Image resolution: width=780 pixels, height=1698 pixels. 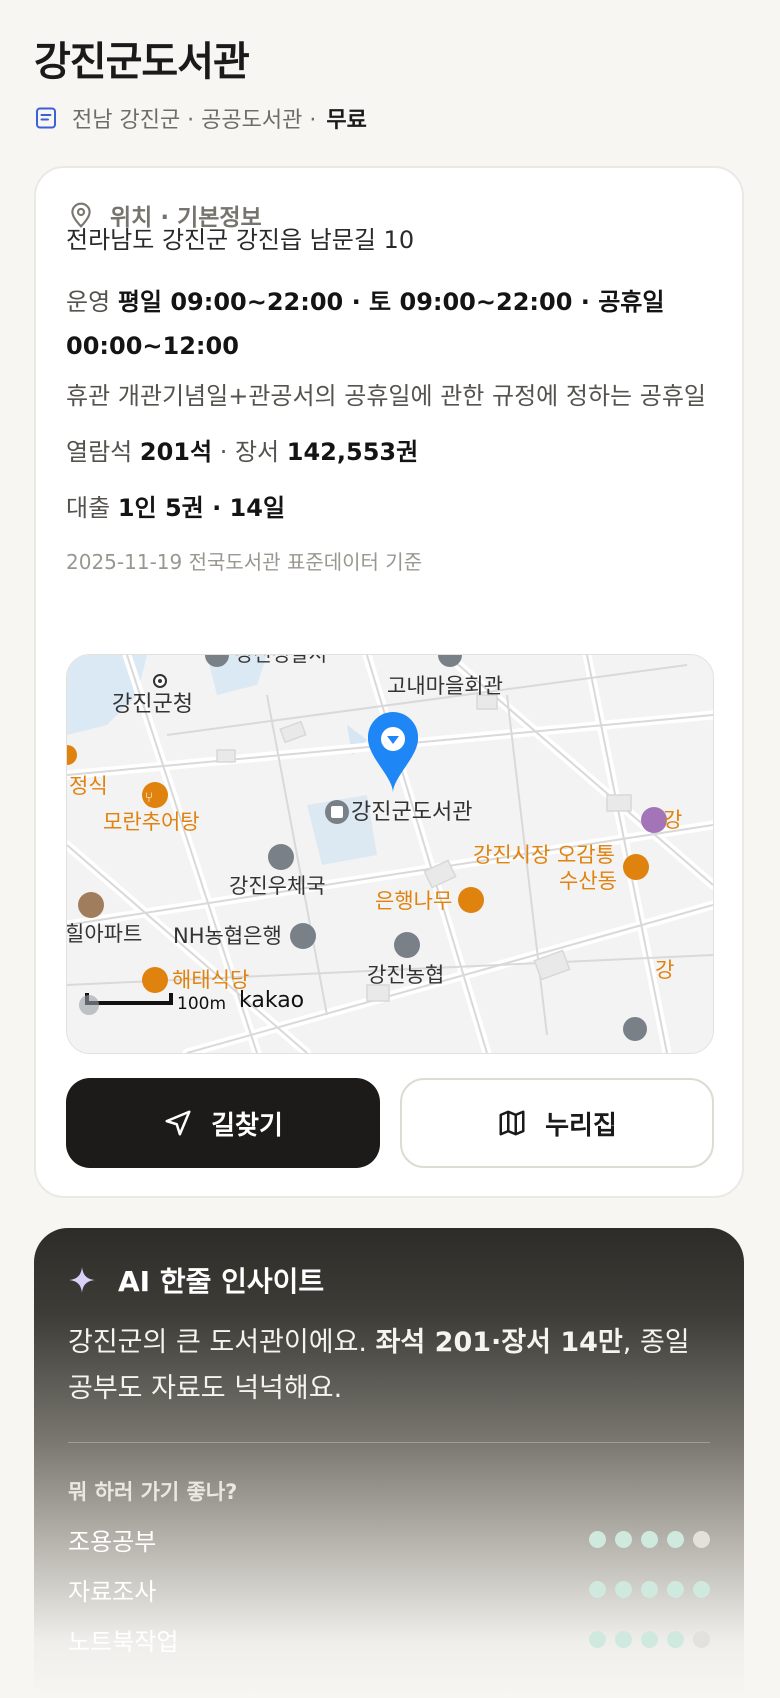 I want to click on ai-insight-title: AI 한줄 인사이트, so click(x=221, y=1281).